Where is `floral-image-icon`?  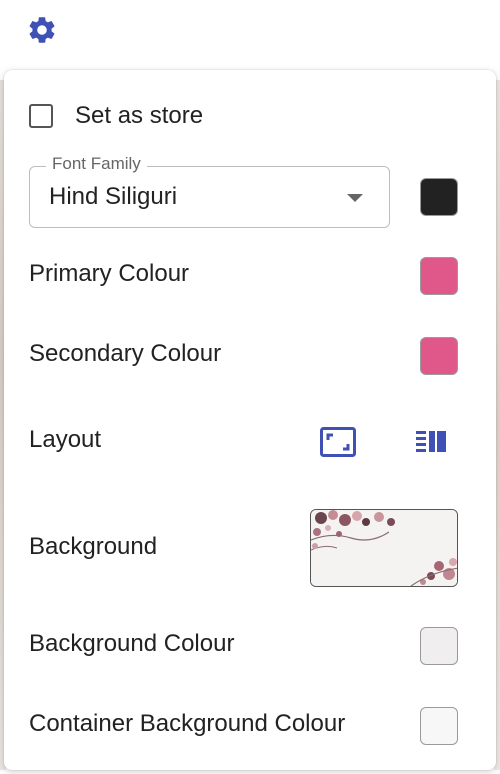 floral-image-icon is located at coordinates (384, 548).